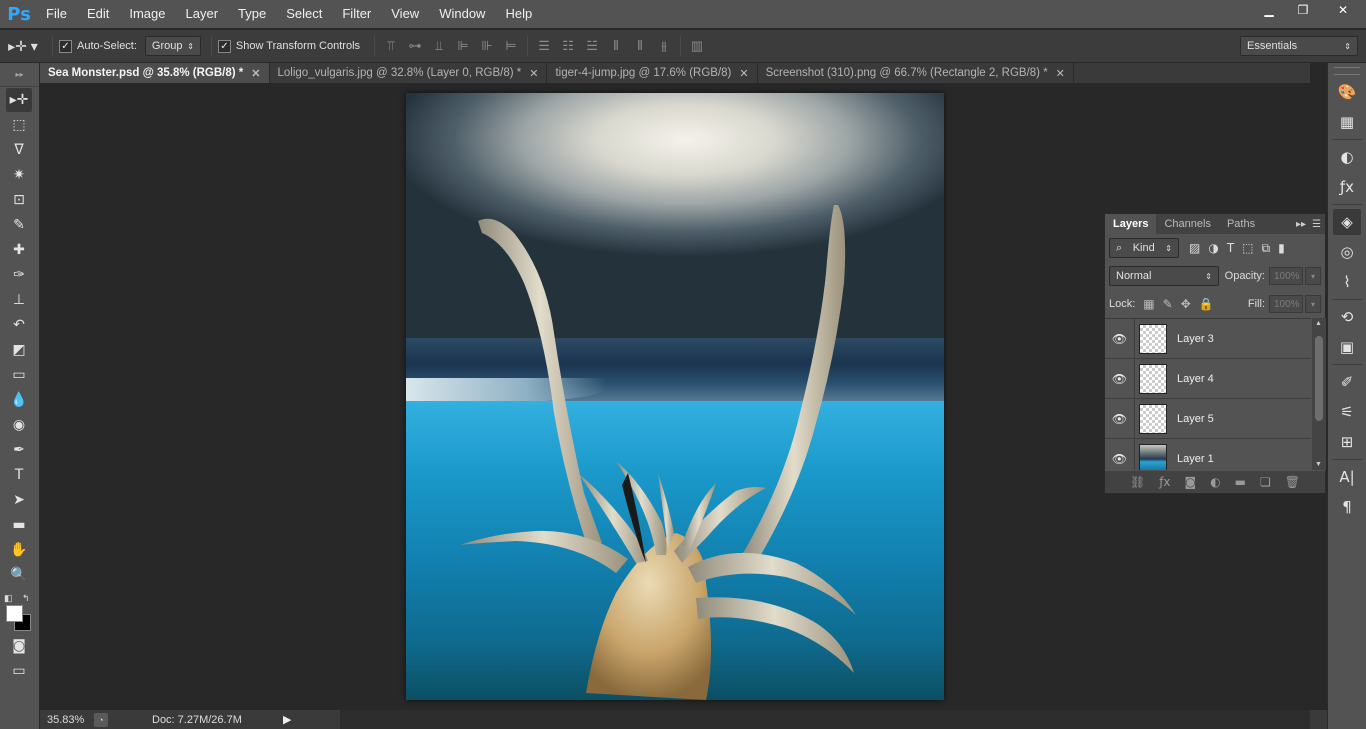 Image resolution: width=1366 pixels, height=729 pixels. What do you see at coordinates (1347, 347) in the screenshot?
I see `properties-panel-icon: ▣` at bounding box center [1347, 347].